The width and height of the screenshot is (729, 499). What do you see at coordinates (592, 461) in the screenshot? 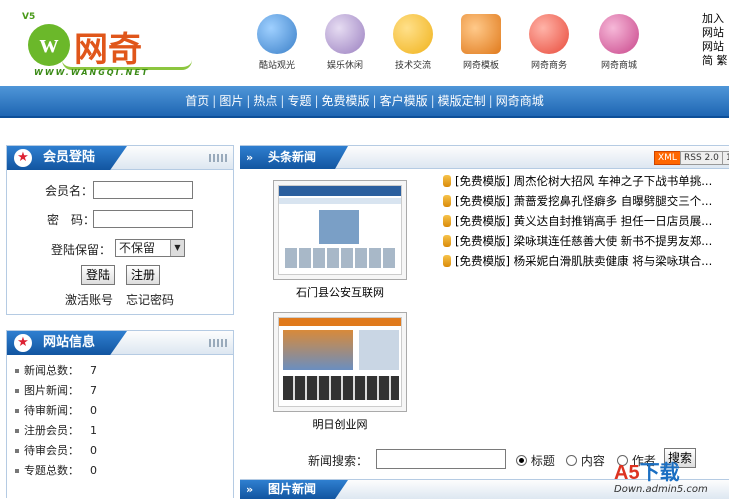
I see `search-option-label: 内容` at bounding box center [592, 461].